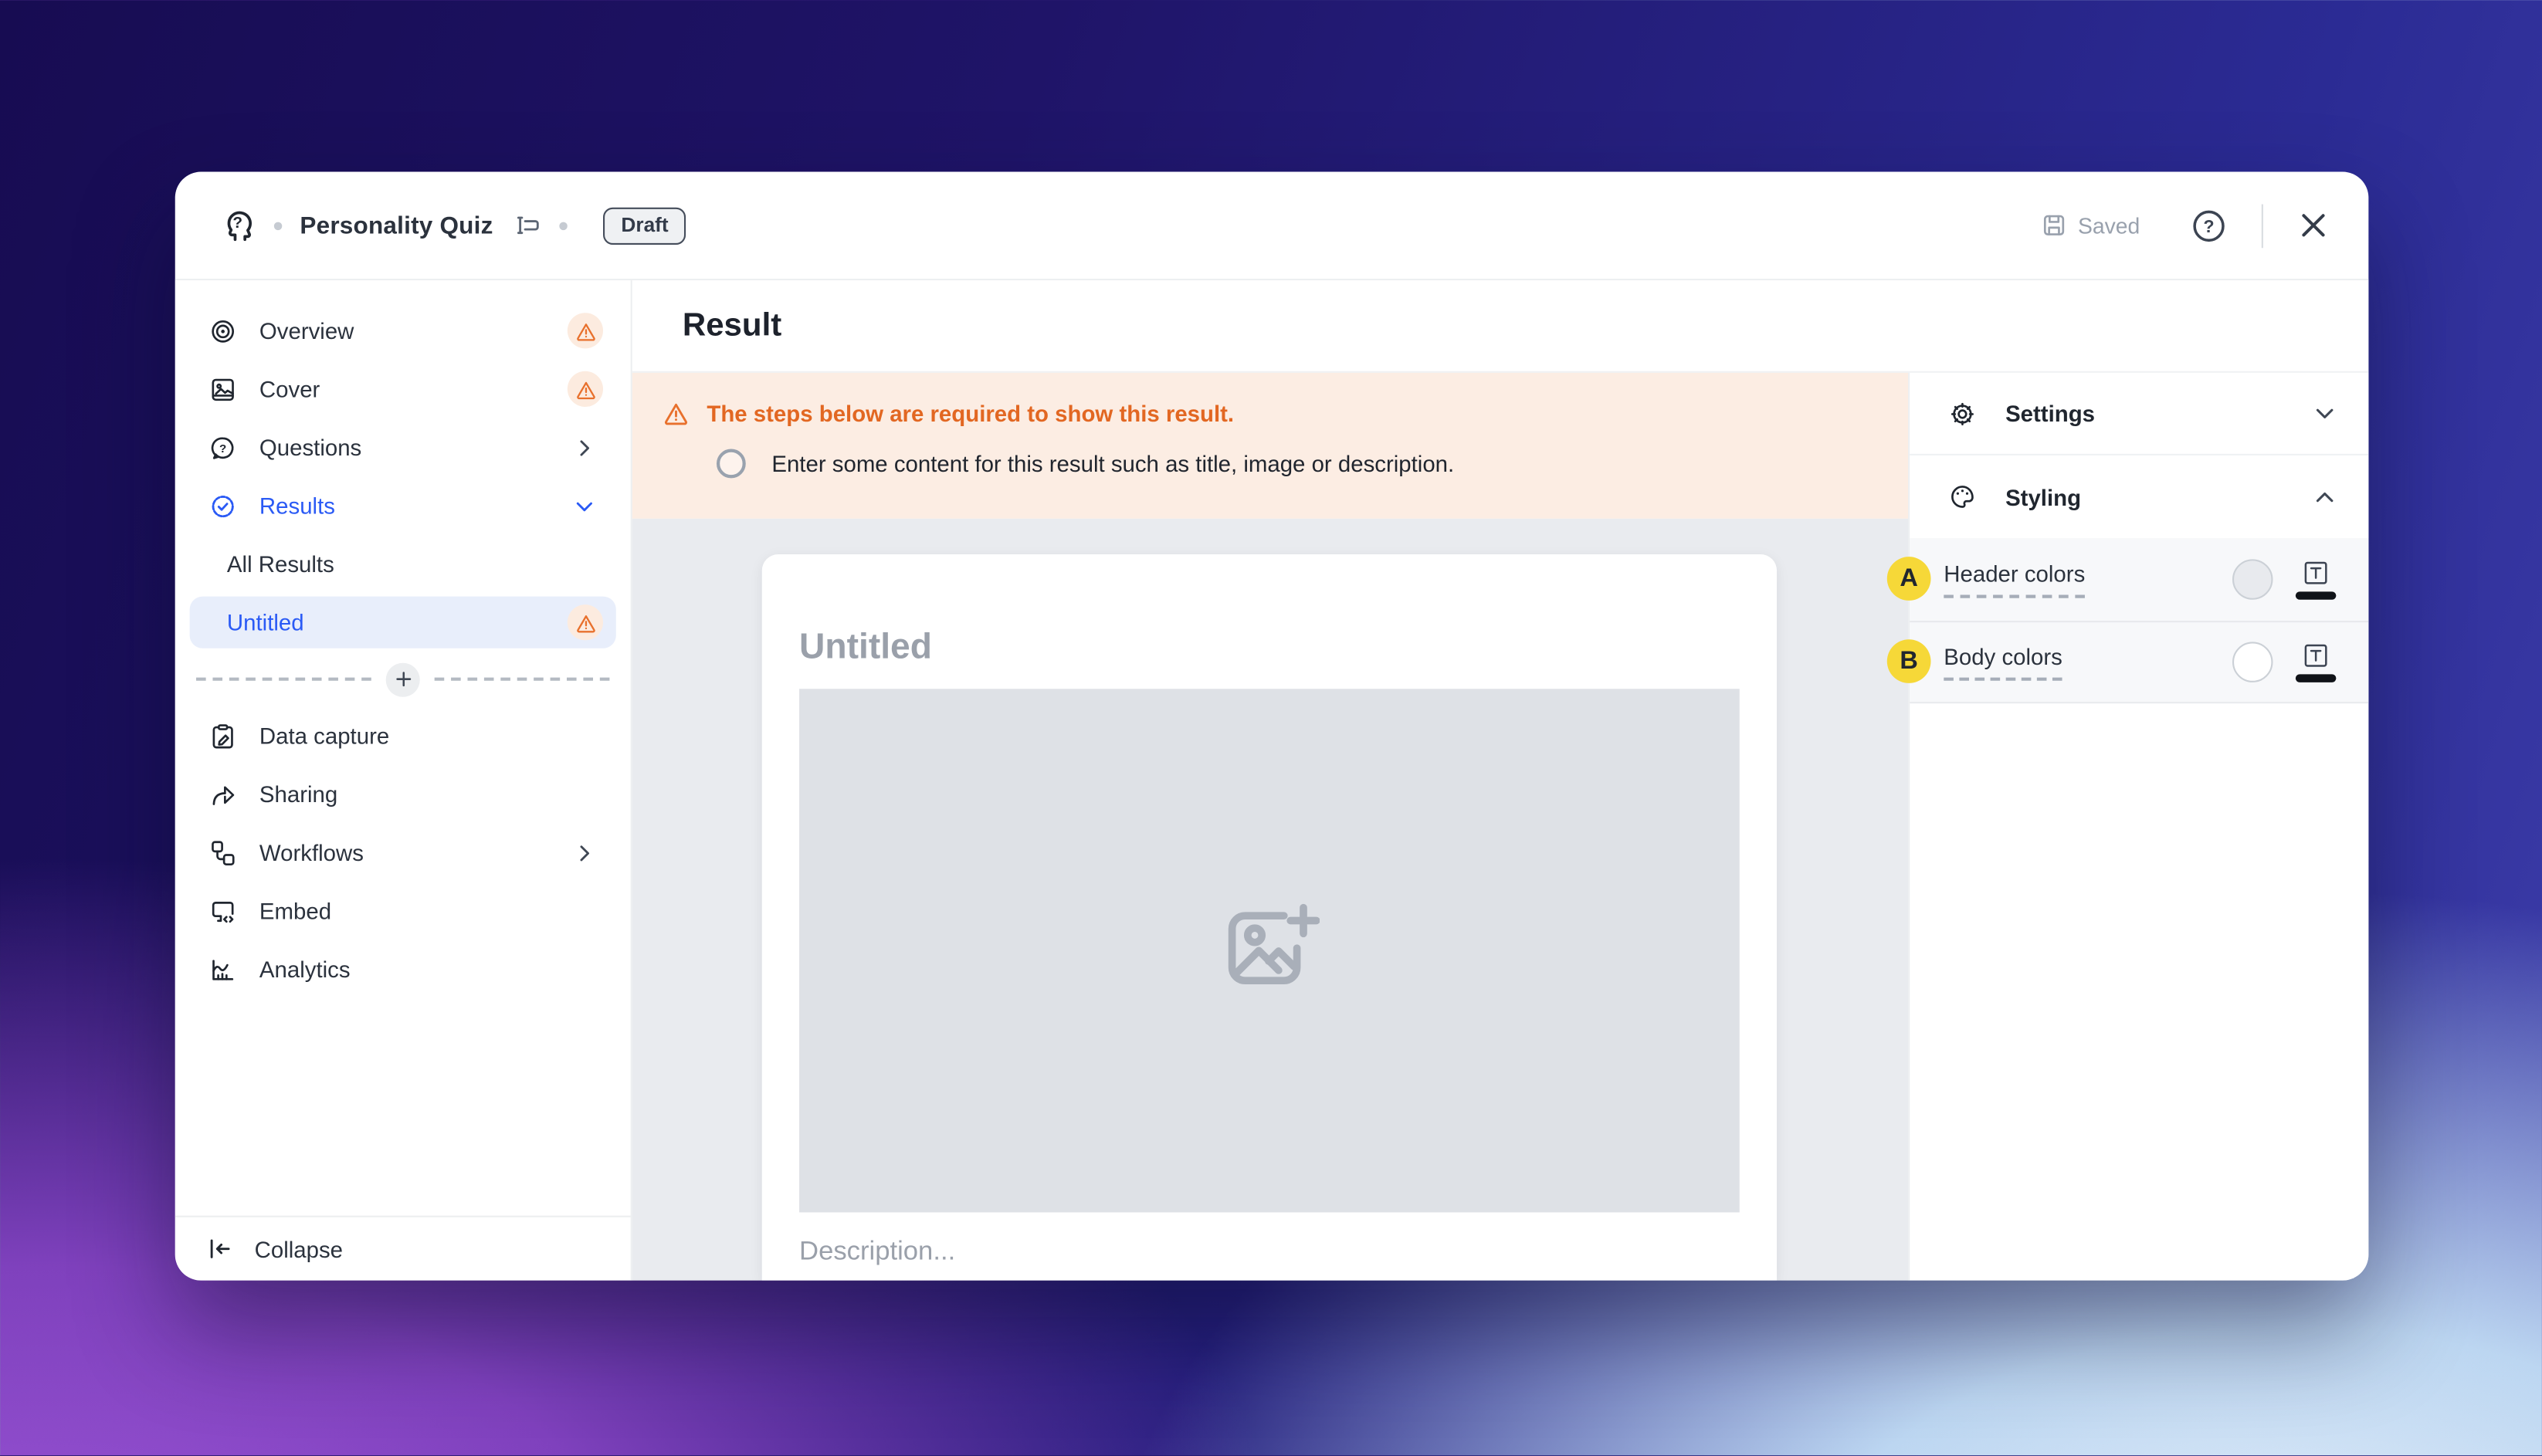  What do you see at coordinates (311, 852) in the screenshot?
I see `sidebar-item-label: Workflows` at bounding box center [311, 852].